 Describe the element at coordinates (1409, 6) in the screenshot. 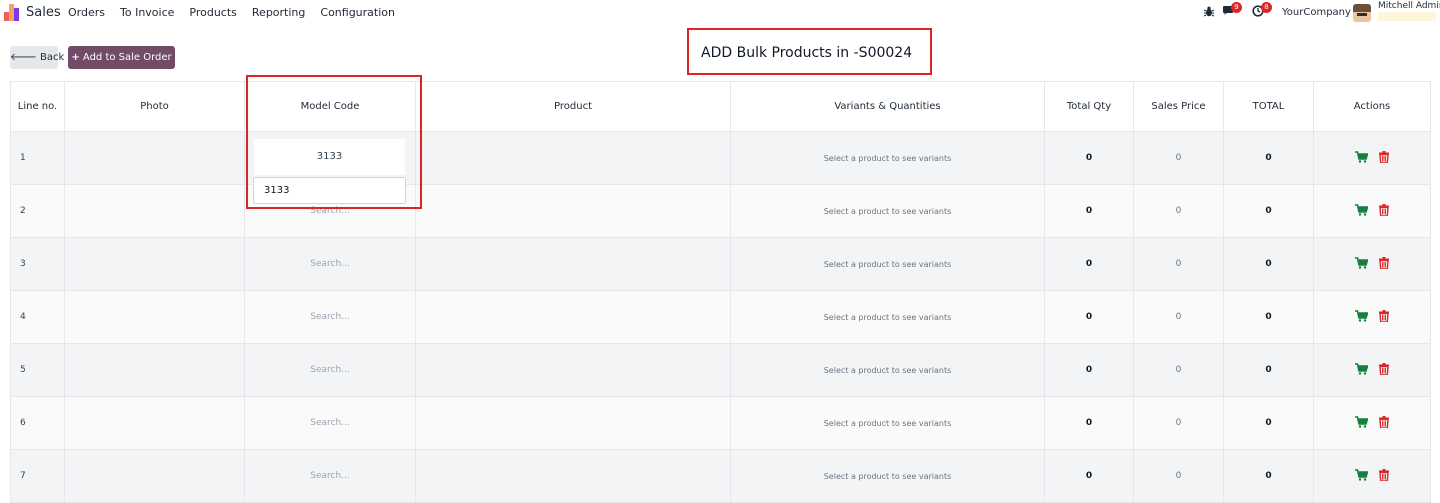

I see `user-name: Mitchell Admin` at that location.